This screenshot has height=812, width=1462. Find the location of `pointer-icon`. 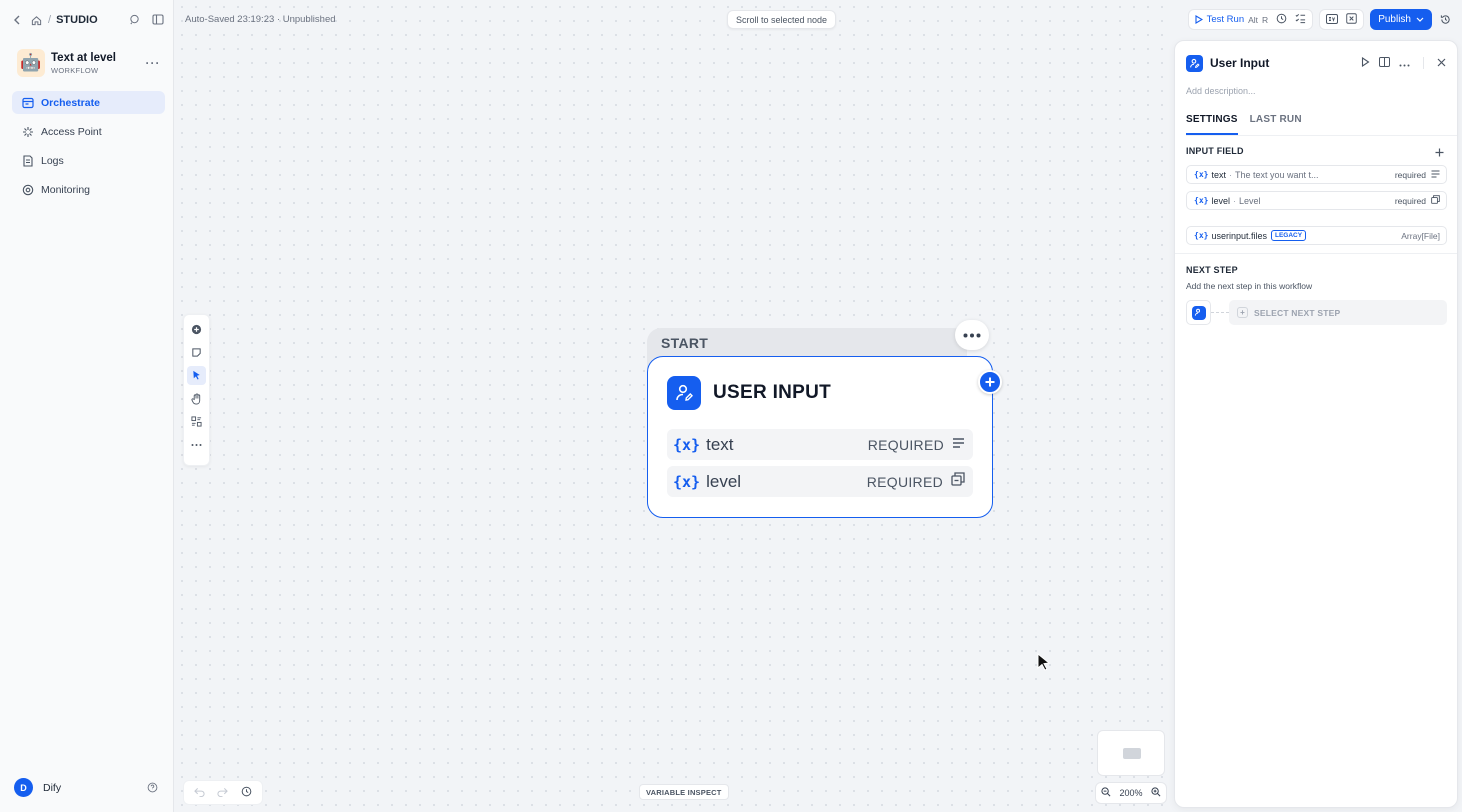

pointer-icon is located at coordinates (196, 375).